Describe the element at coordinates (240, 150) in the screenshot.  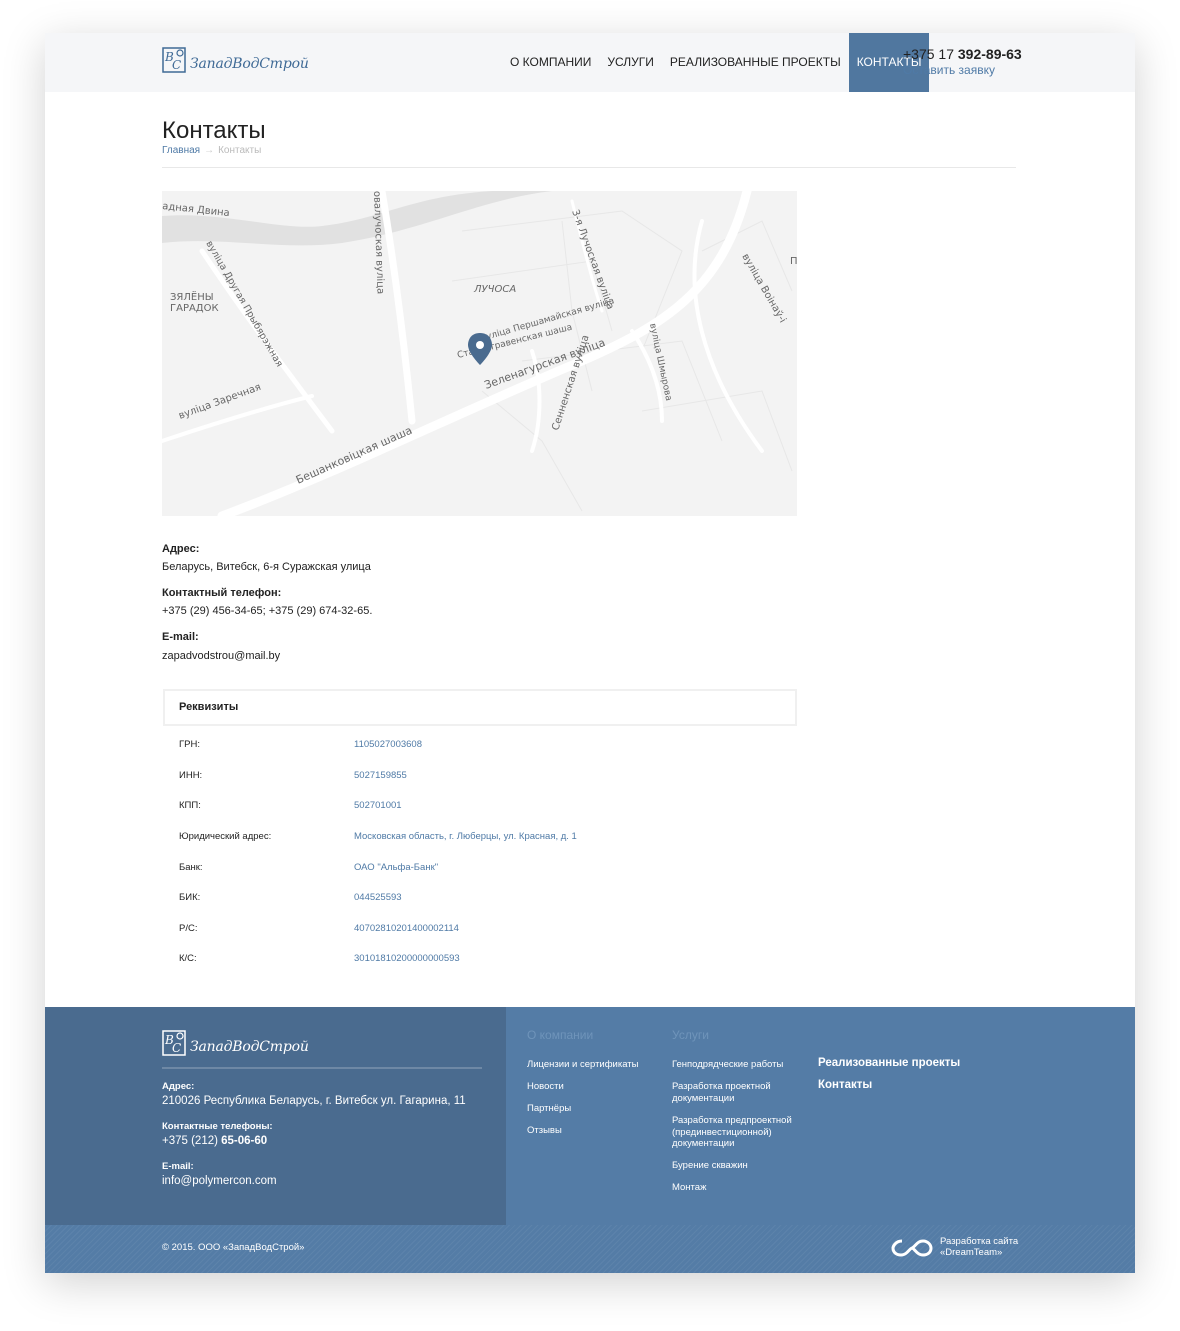
I see `breadcrumb-current: Контакты` at that location.